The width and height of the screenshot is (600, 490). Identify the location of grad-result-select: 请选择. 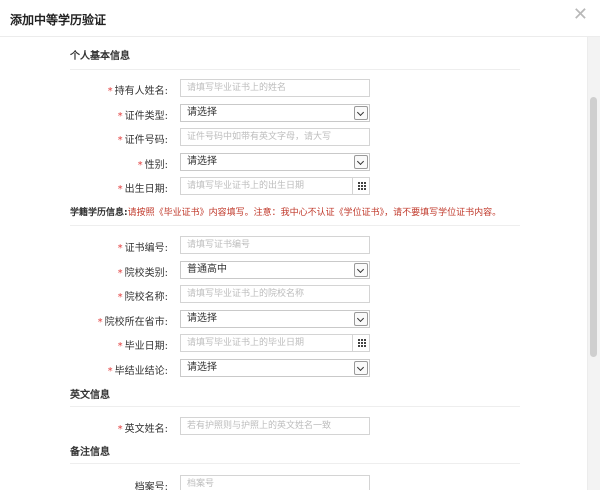
(275, 368).